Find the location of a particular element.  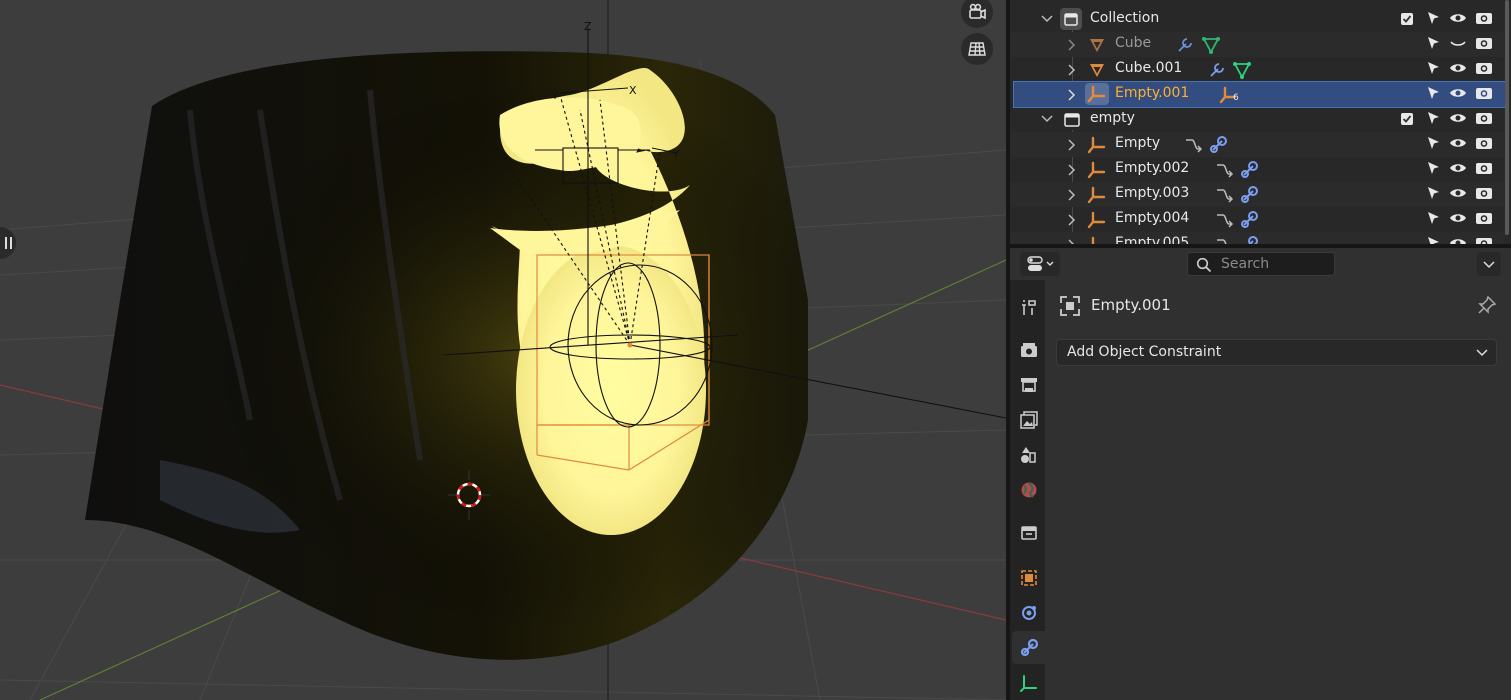

tab-world is located at coordinates (1028, 489).